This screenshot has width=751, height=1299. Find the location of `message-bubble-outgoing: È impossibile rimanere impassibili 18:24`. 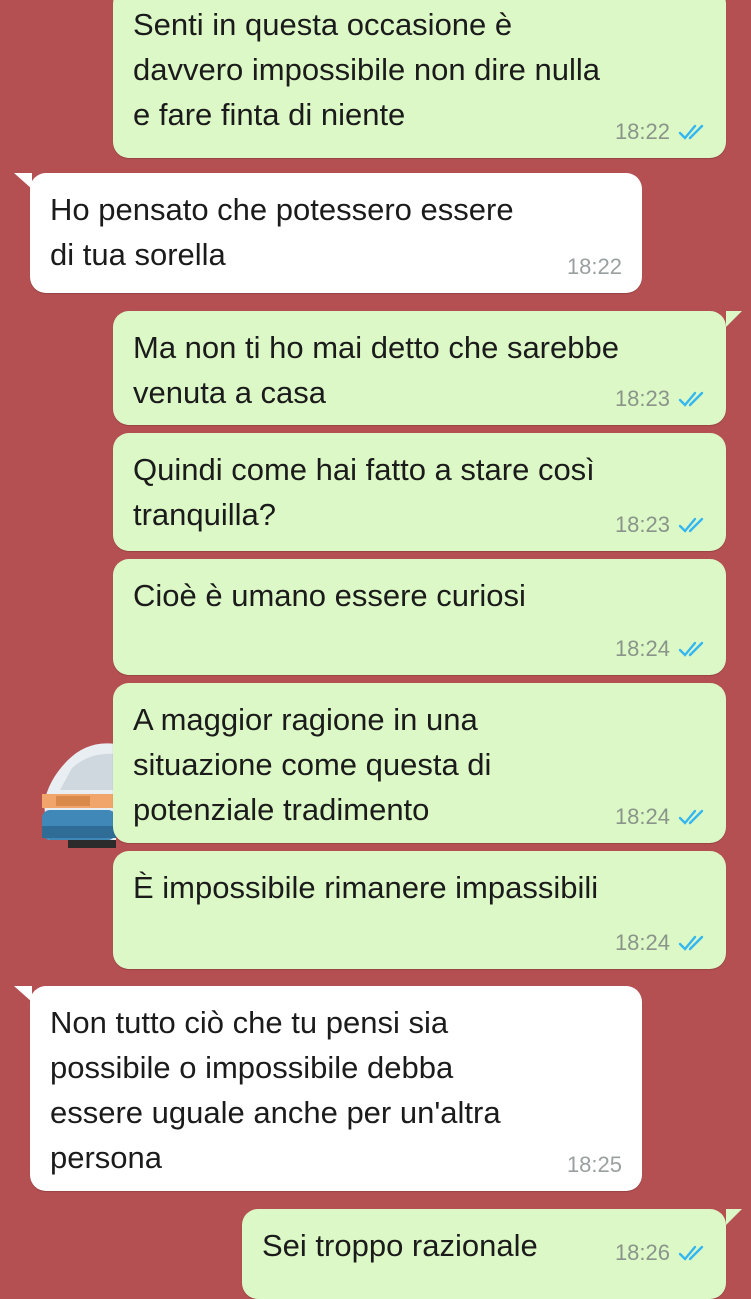

message-bubble-outgoing: È impossibile rimanere impassibili 18:24 is located at coordinates (419, 910).